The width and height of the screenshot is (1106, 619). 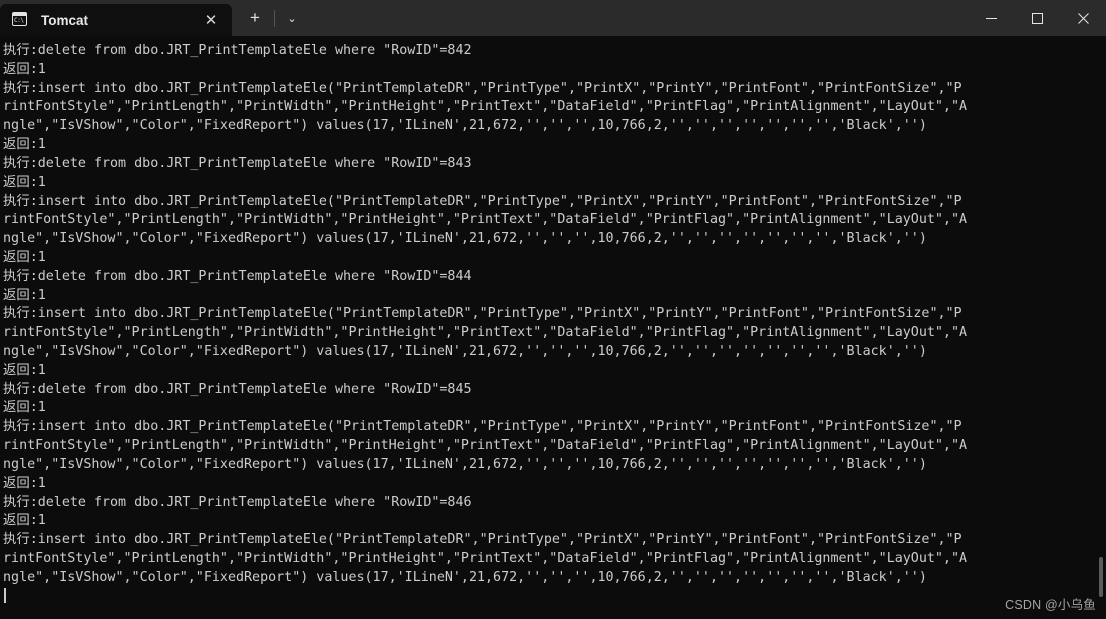 I want to click on console-cmd-icon-label: C:\, so click(x=19, y=20).